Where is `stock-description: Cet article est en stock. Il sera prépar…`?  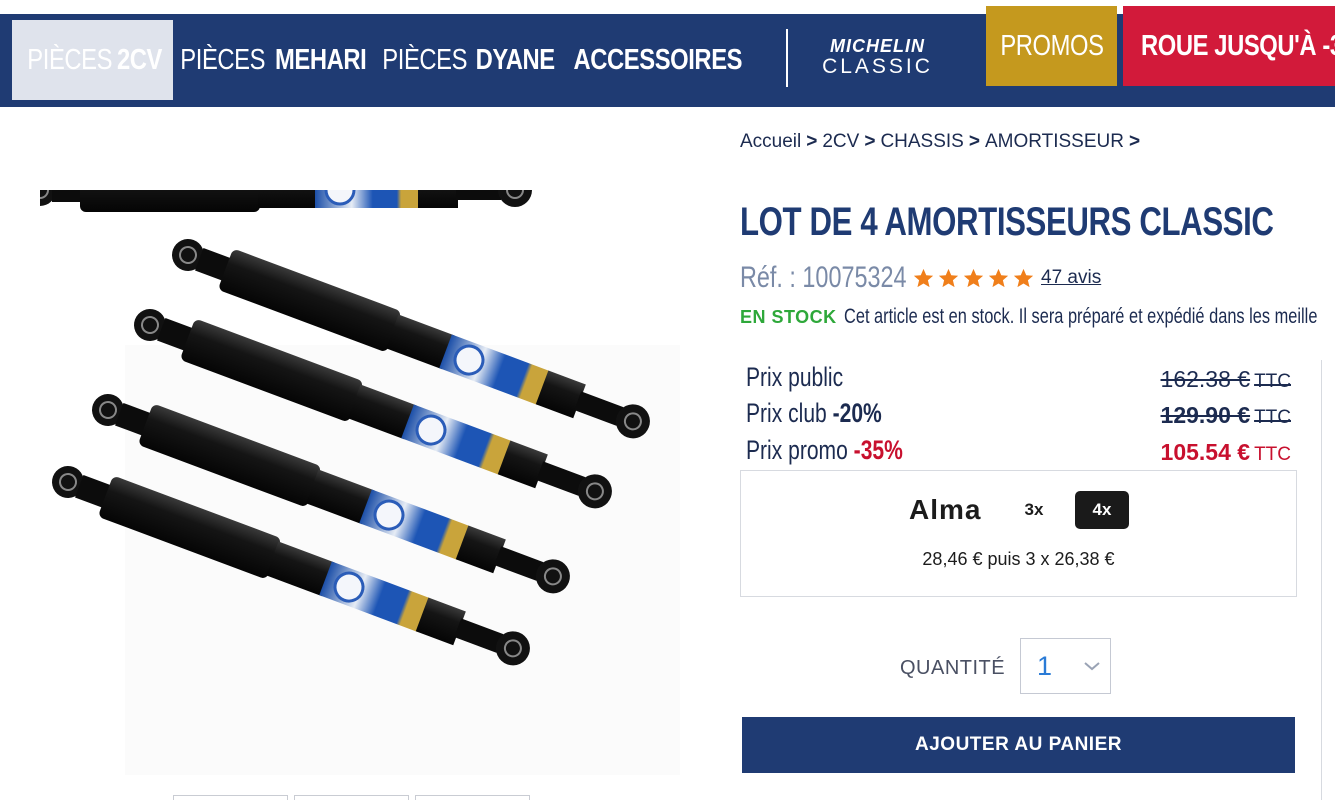
stock-description: Cet article est en stock. Il sera prépar… is located at coordinates (1080, 316).